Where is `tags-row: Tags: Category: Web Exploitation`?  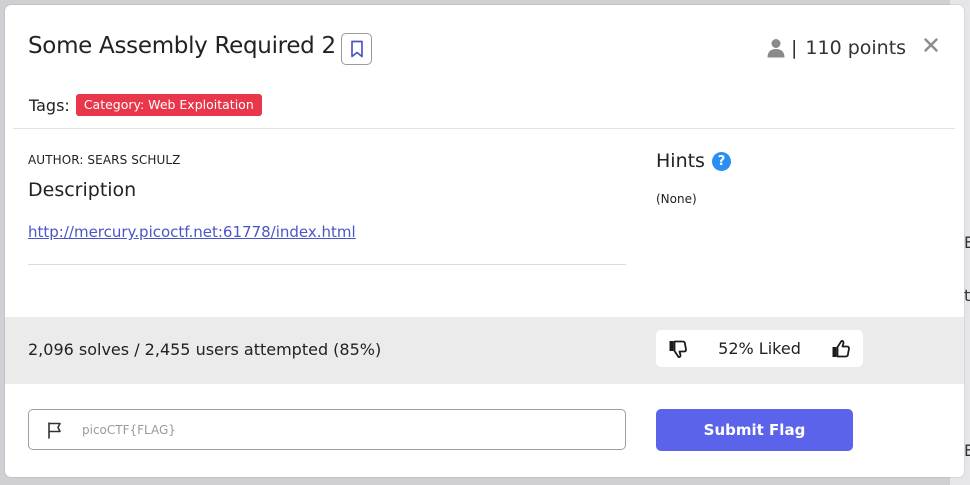
tags-row: Tags: Category: Web Exploitation is located at coordinates (145, 105).